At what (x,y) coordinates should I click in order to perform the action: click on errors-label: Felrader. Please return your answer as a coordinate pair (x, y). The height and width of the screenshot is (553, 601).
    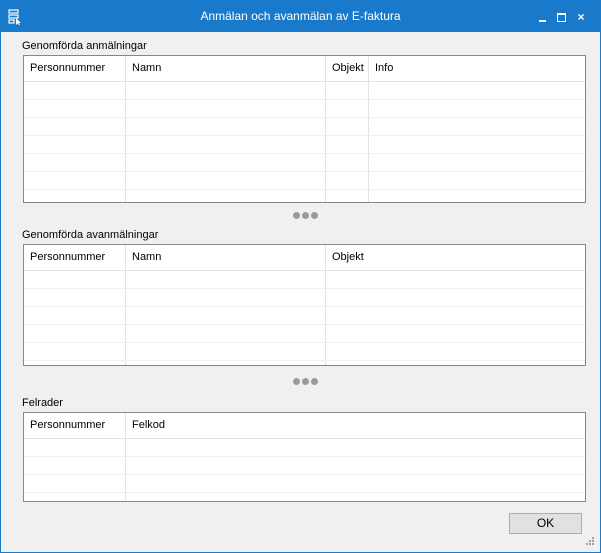
    Looking at the image, I should click on (42, 403).